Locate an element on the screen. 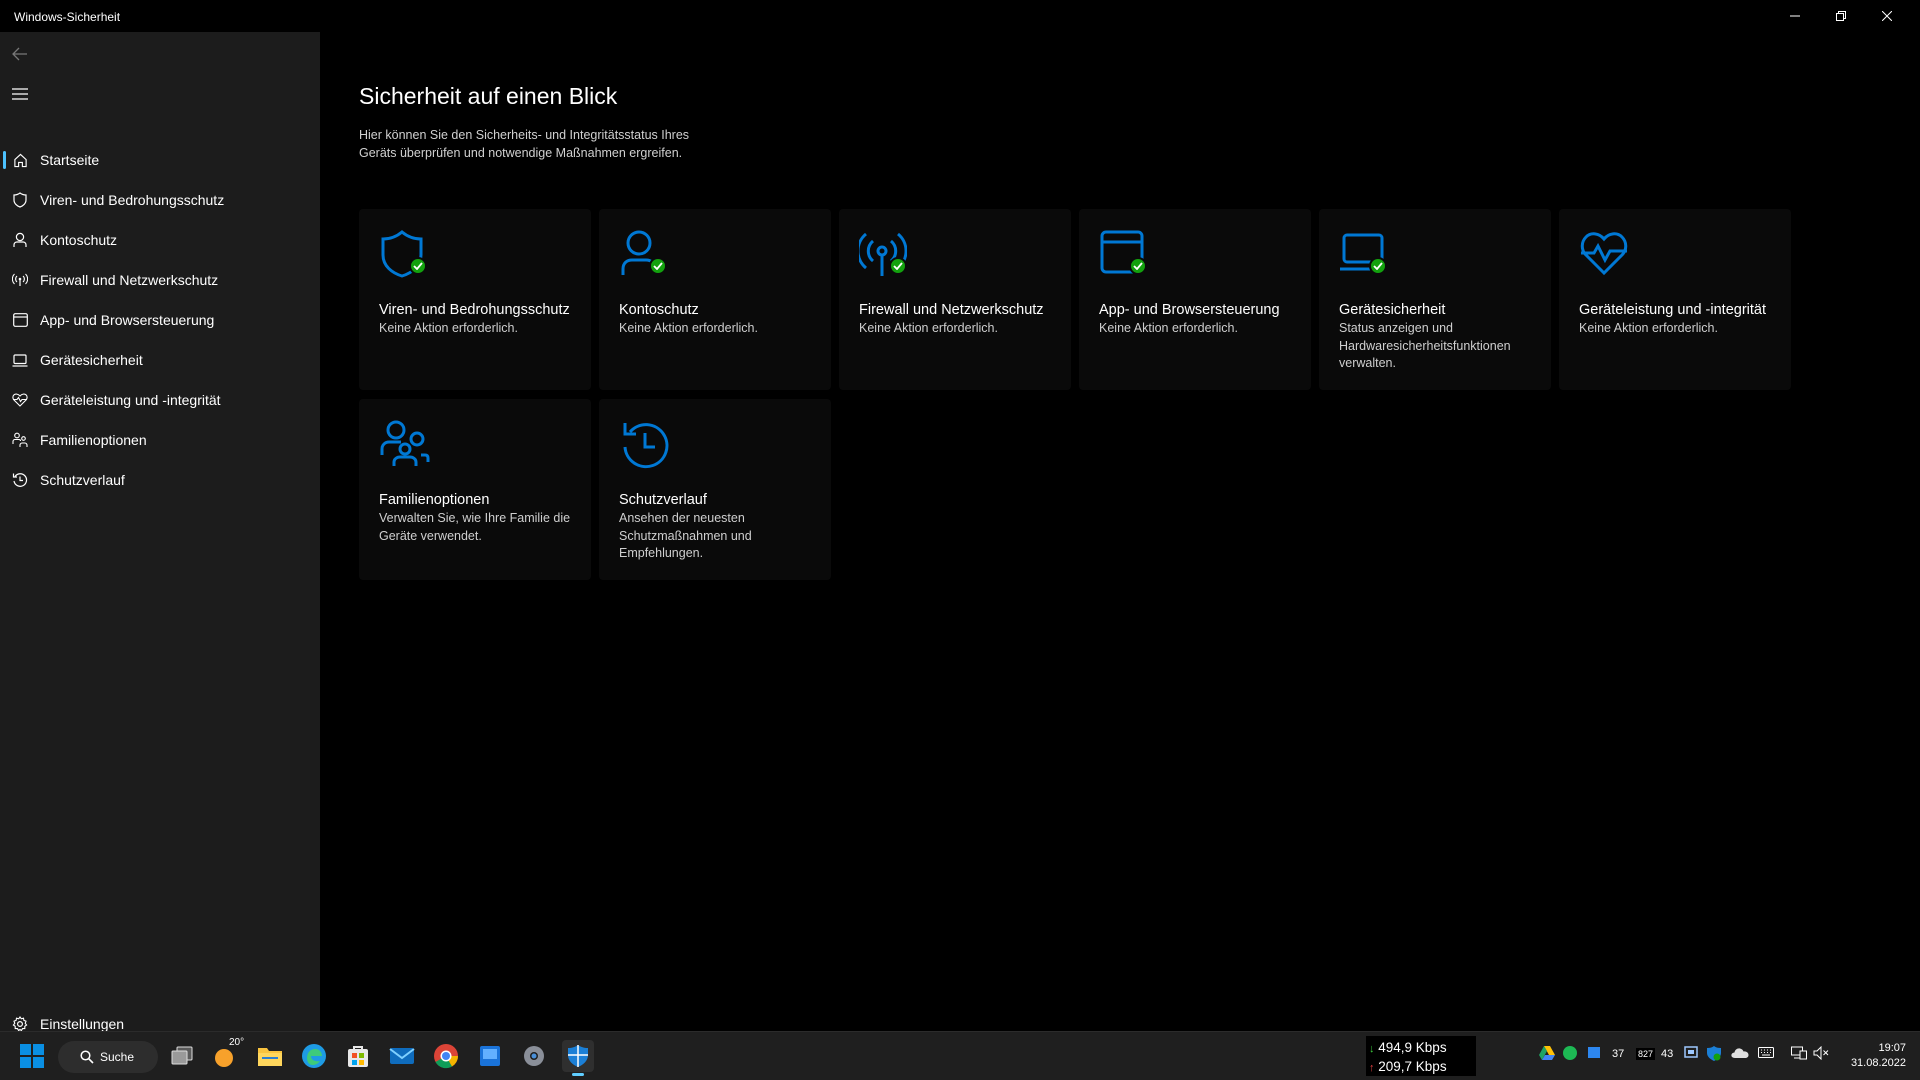 This screenshot has height=1080, width=1920. minimize-button is located at coordinates (1795, 16).